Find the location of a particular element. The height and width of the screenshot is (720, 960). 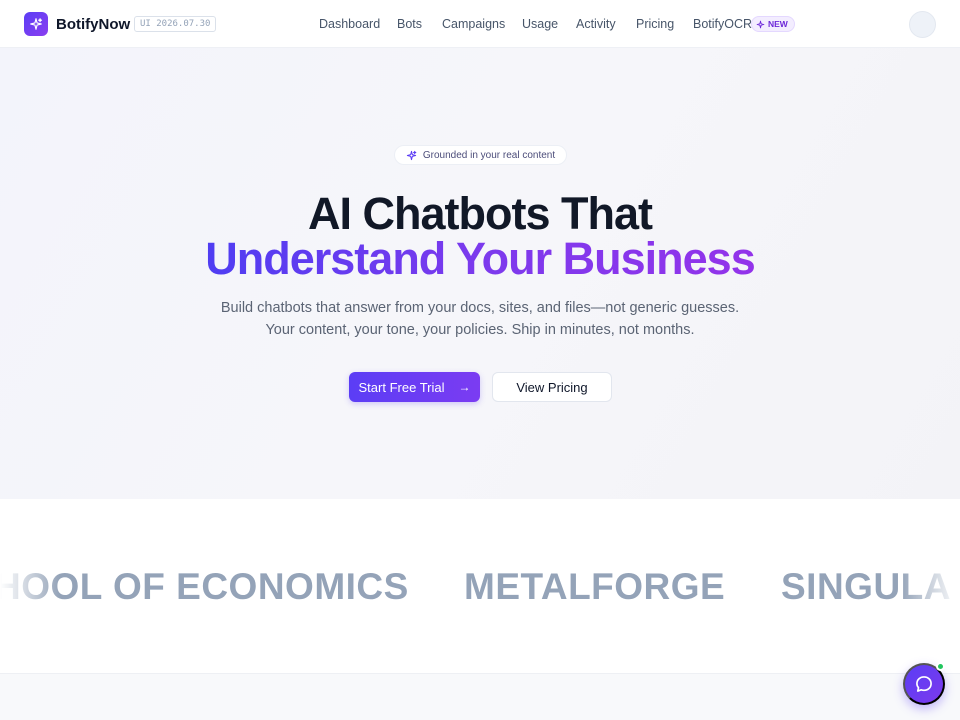

view-pricing-button: View Pricing is located at coordinates (552, 387).